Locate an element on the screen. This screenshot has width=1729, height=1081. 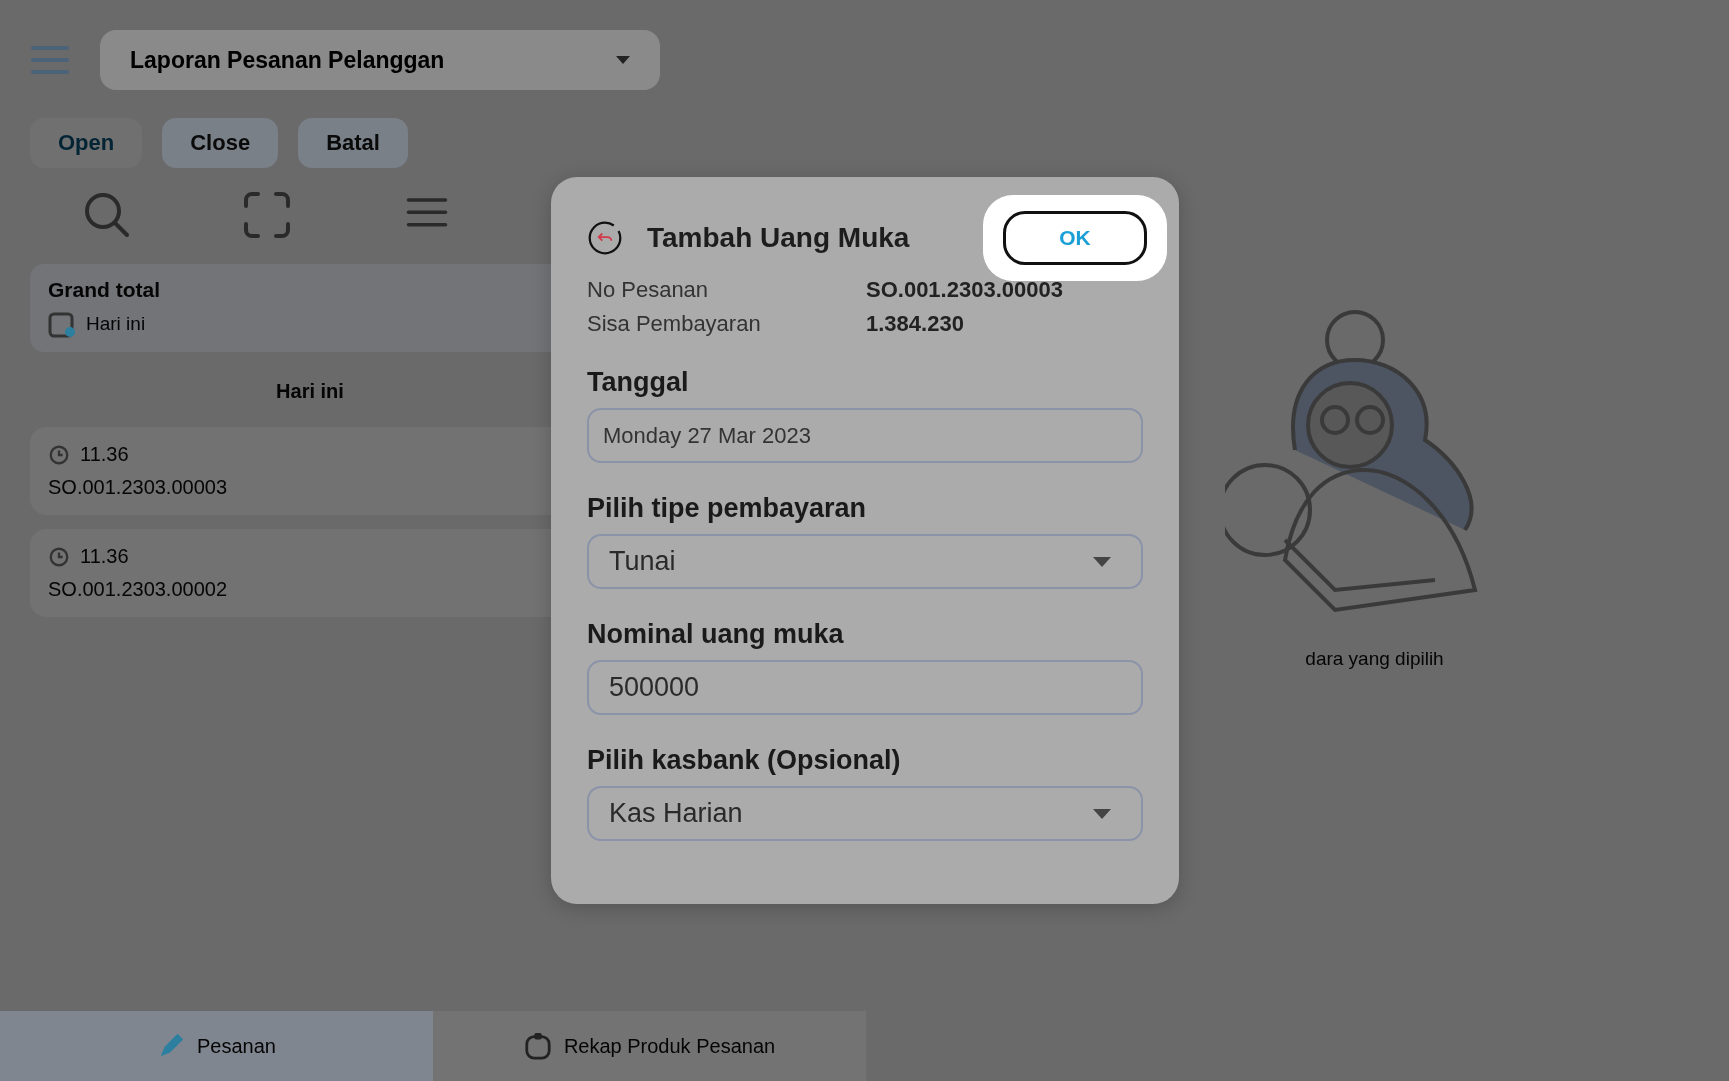
summary-title: Grand total is located at coordinates (104, 290).